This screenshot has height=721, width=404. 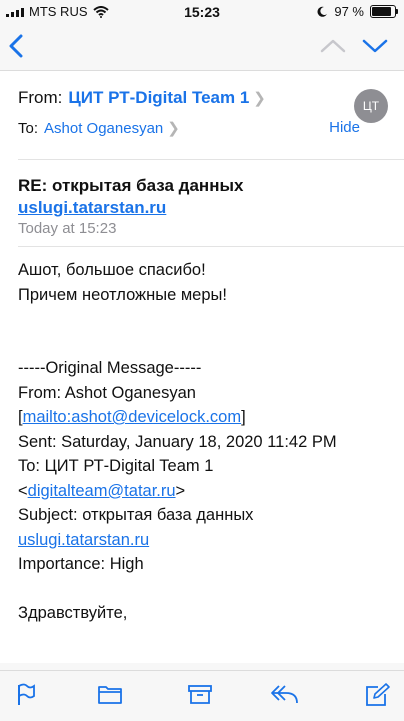 What do you see at coordinates (122, 294) in the screenshot?
I see `body-line: Причем неотложные меры!` at bounding box center [122, 294].